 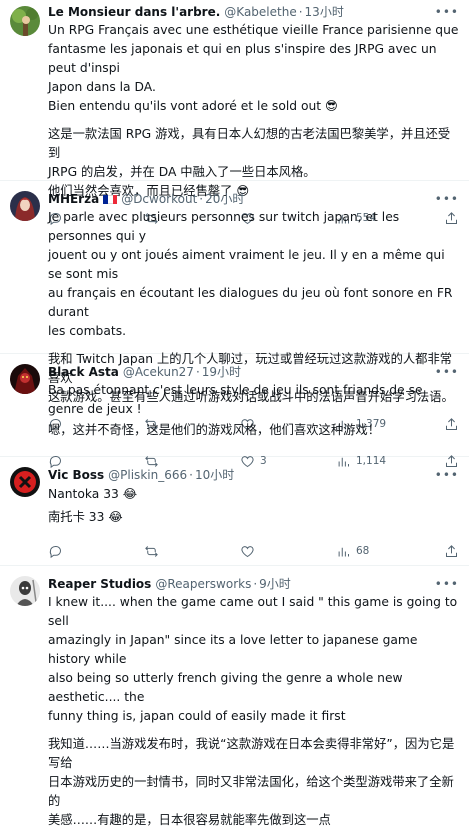 I want to click on author-handle: @Reapersworks, so click(x=203, y=584).